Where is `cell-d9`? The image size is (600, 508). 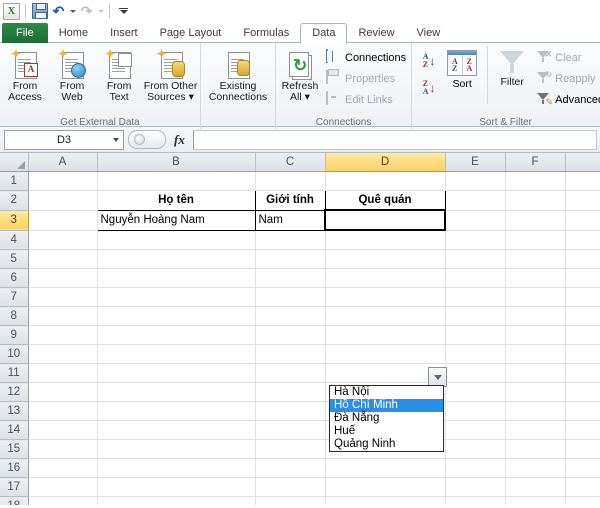
cell-d9 is located at coordinates (385, 335).